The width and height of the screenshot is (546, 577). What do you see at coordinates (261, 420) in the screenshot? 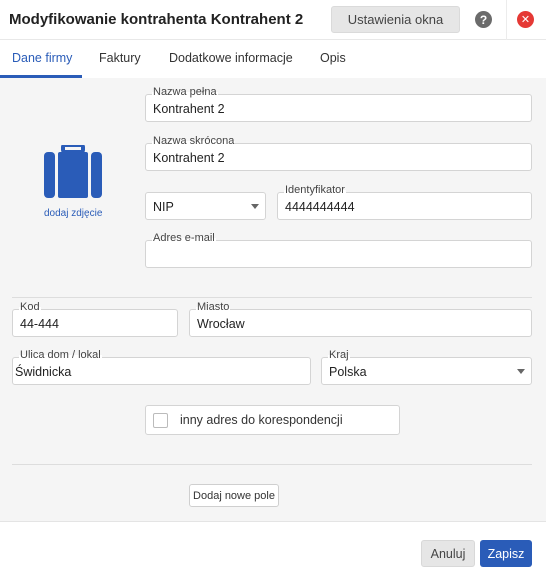
I see `alt-address-label: inny adres do korespondencji` at bounding box center [261, 420].